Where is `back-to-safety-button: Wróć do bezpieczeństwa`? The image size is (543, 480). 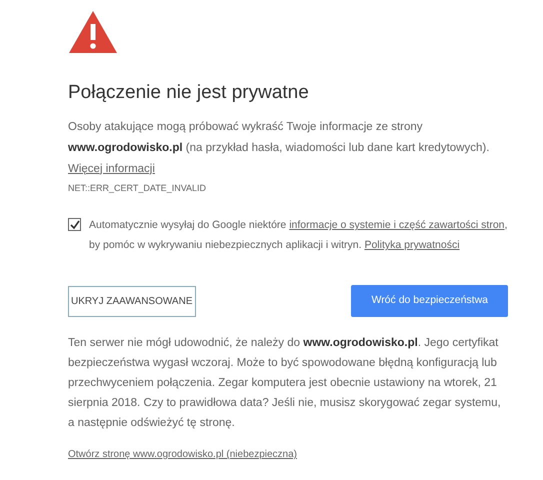 back-to-safety-button: Wróć do bezpieczeństwa is located at coordinates (429, 301).